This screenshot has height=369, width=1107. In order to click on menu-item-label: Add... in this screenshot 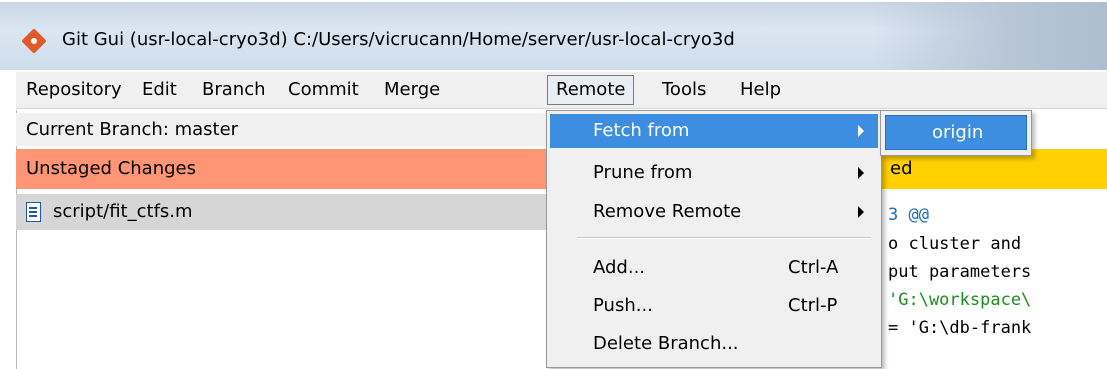, I will do `click(619, 267)`.